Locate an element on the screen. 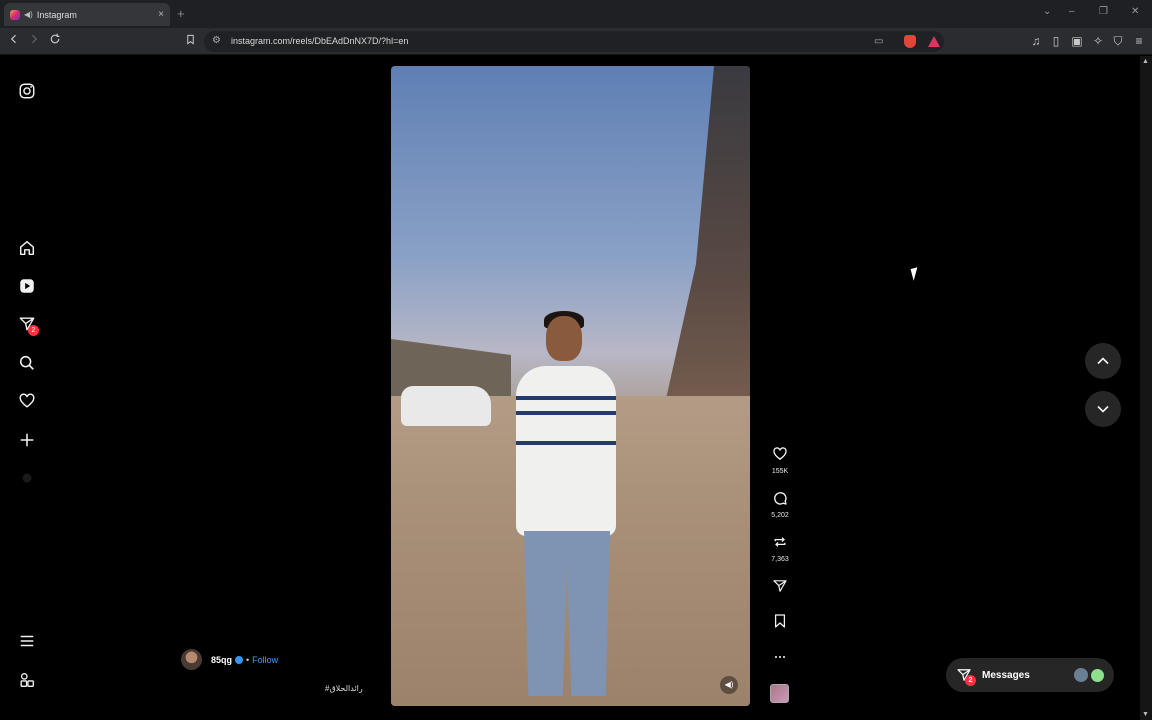 The height and width of the screenshot is (720, 1152). comment-button: 5,202 is located at coordinates (780, 504).